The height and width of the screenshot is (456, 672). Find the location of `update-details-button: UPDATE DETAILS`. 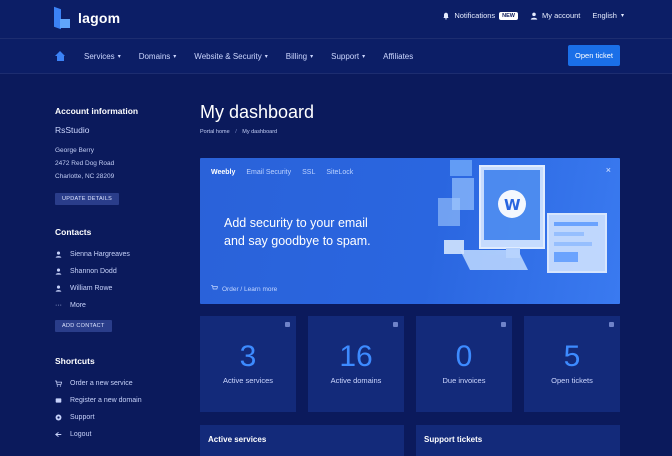

update-details-button: UPDATE DETAILS is located at coordinates (87, 199).